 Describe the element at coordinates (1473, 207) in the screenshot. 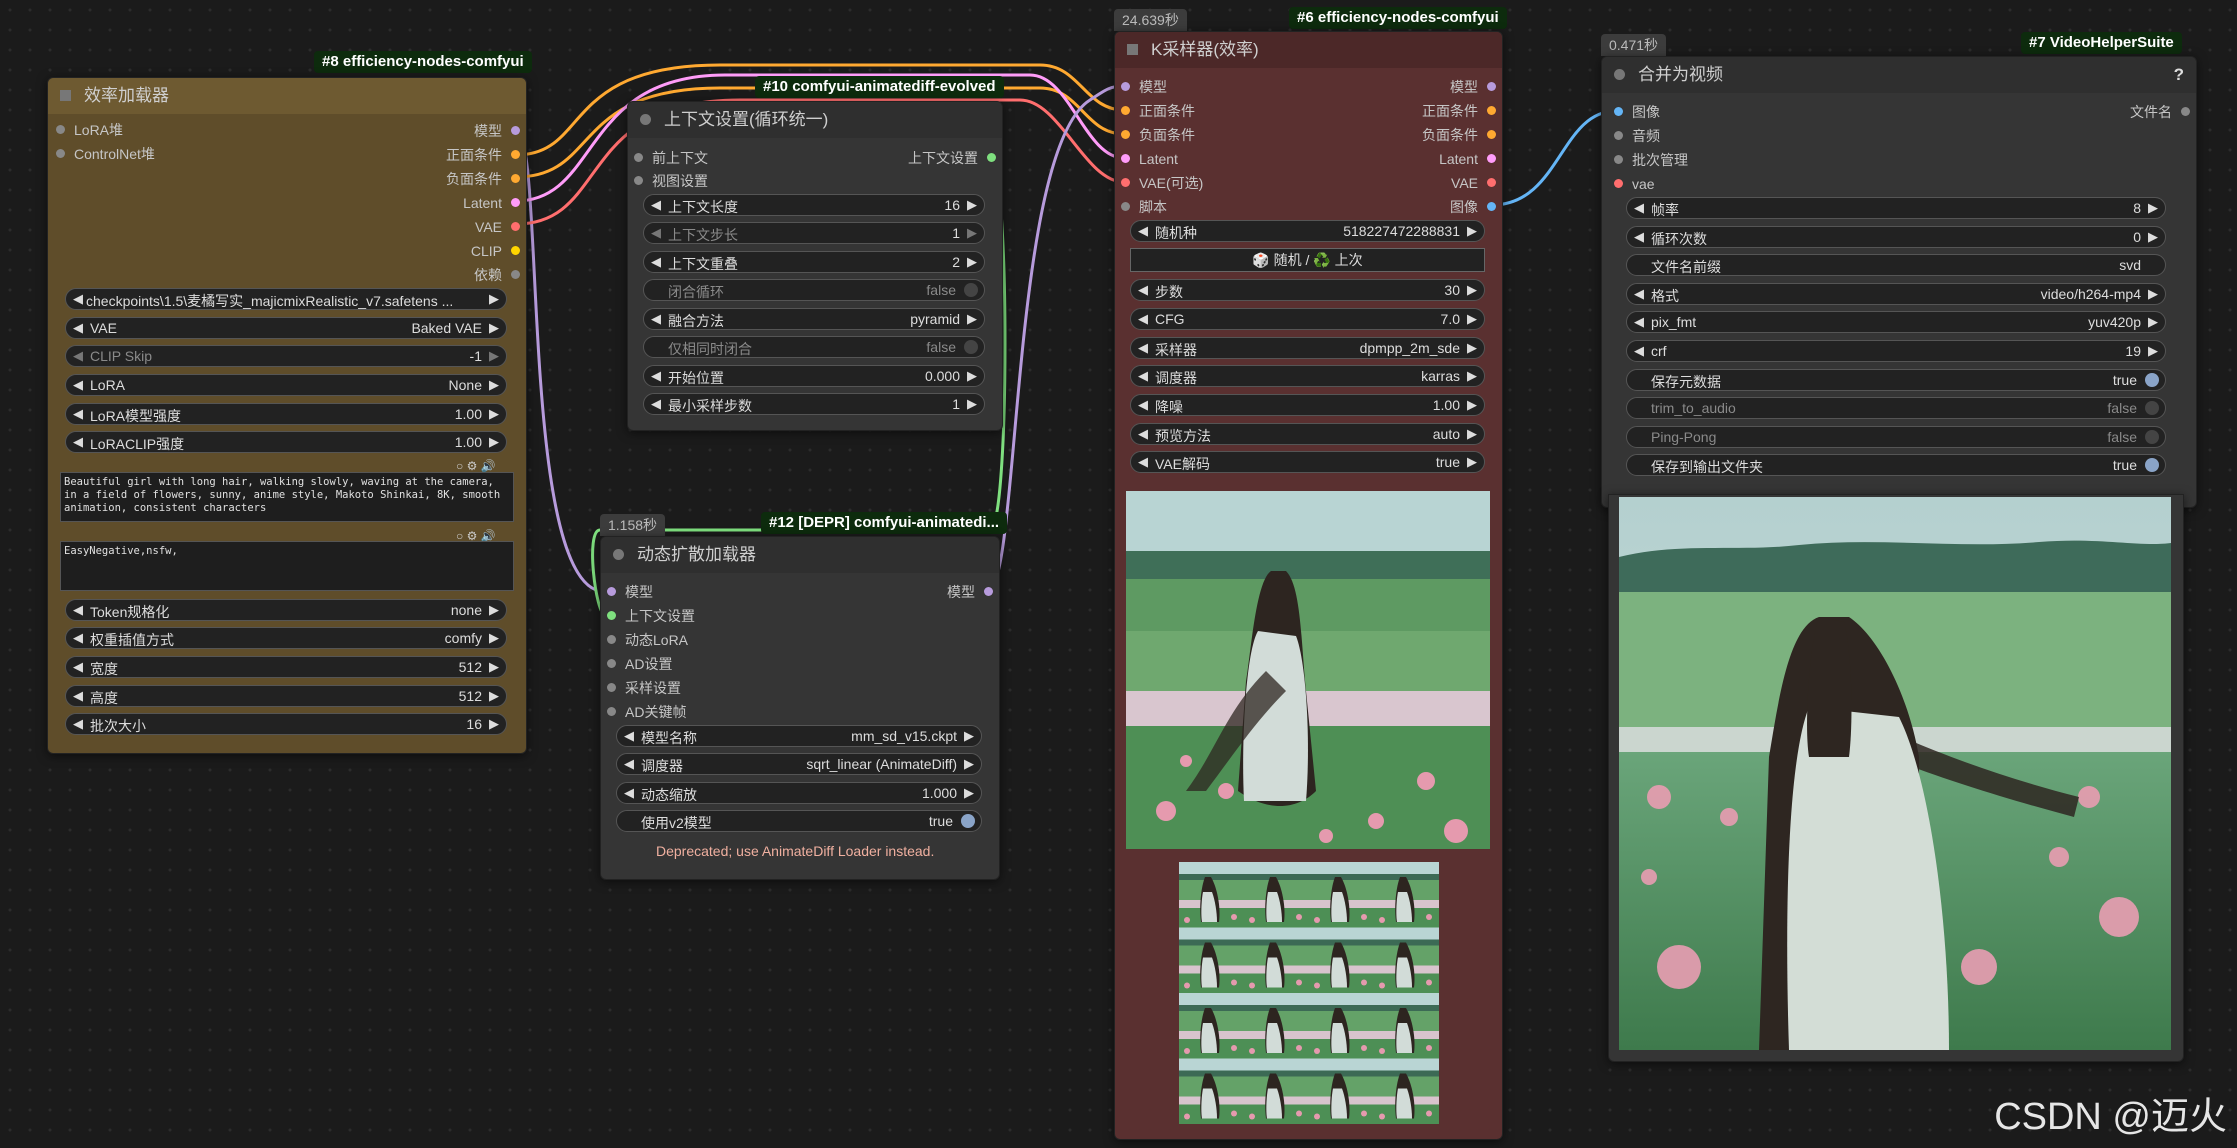

I see `output-image: 图像` at that location.